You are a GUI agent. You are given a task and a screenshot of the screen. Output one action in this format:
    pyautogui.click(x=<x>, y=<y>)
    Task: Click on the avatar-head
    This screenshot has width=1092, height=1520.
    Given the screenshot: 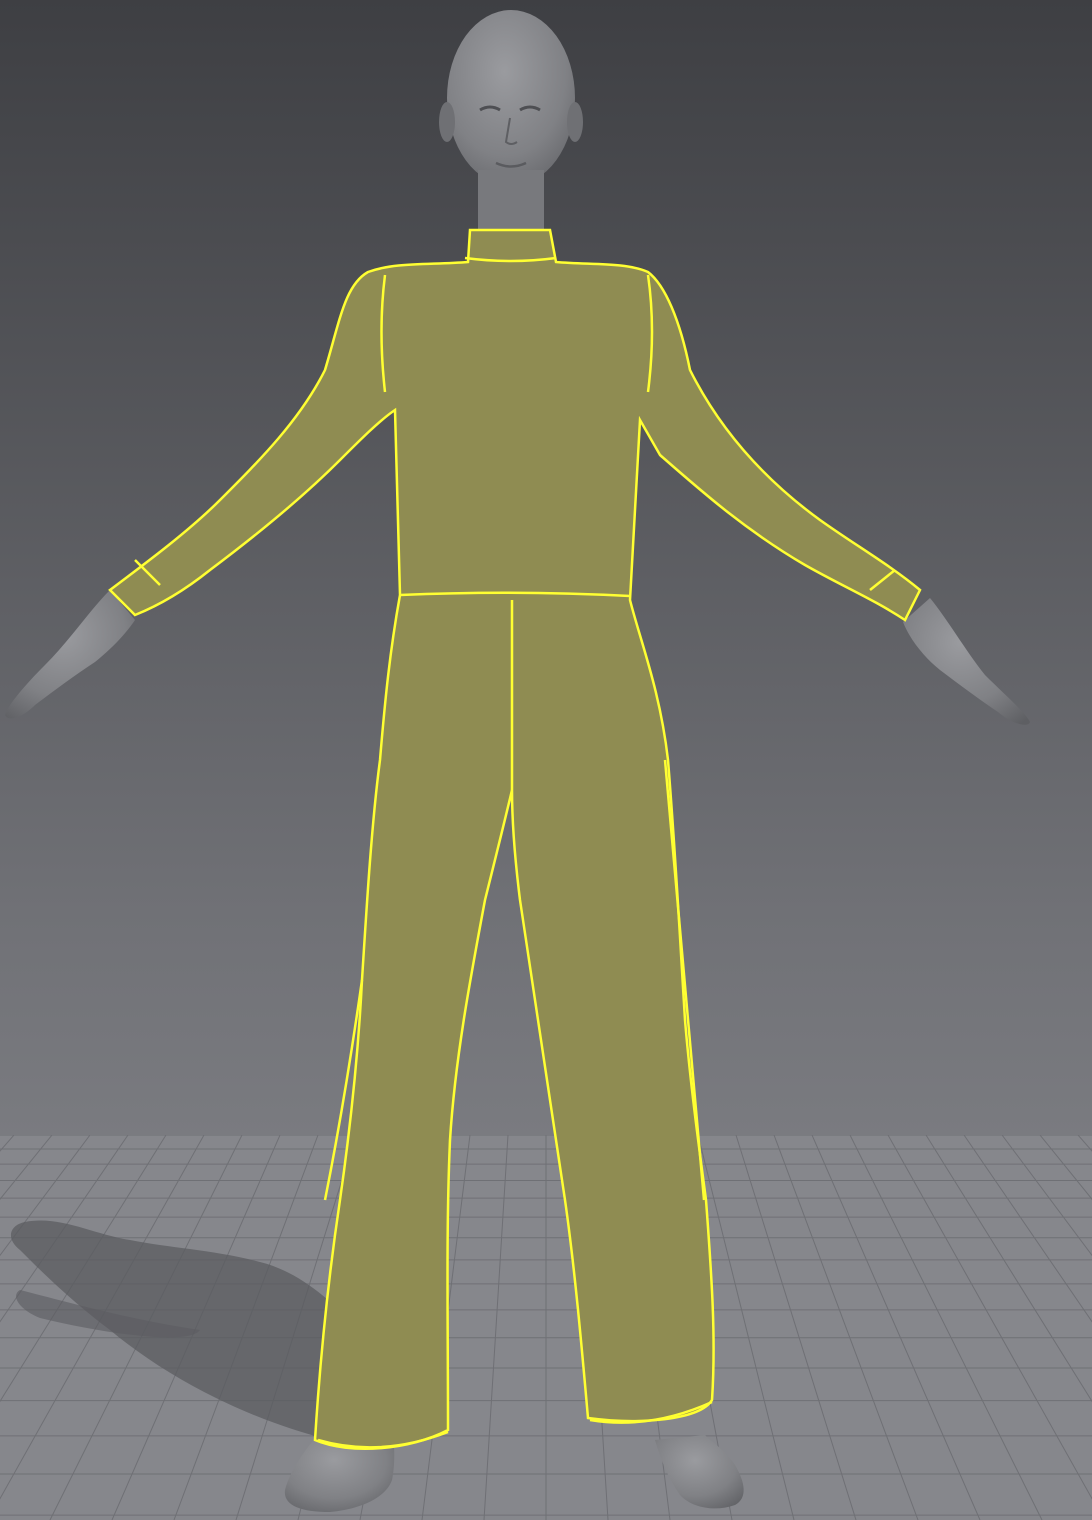 What is the action you would take?
    pyautogui.click(x=511, y=98)
    